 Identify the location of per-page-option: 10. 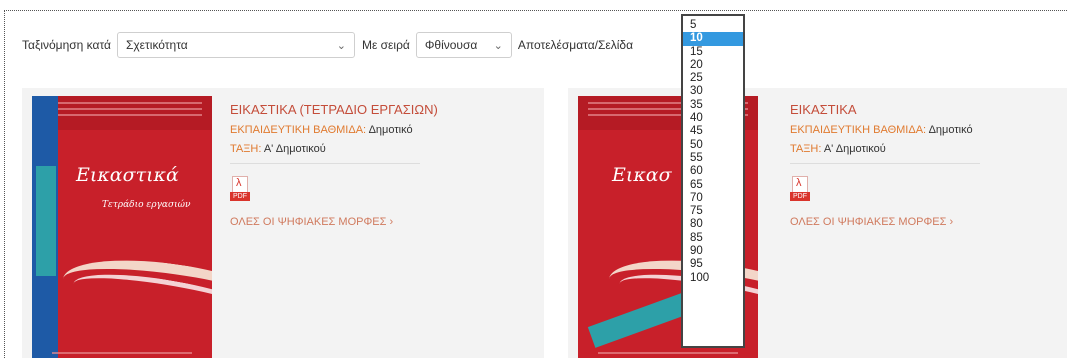
(713, 39).